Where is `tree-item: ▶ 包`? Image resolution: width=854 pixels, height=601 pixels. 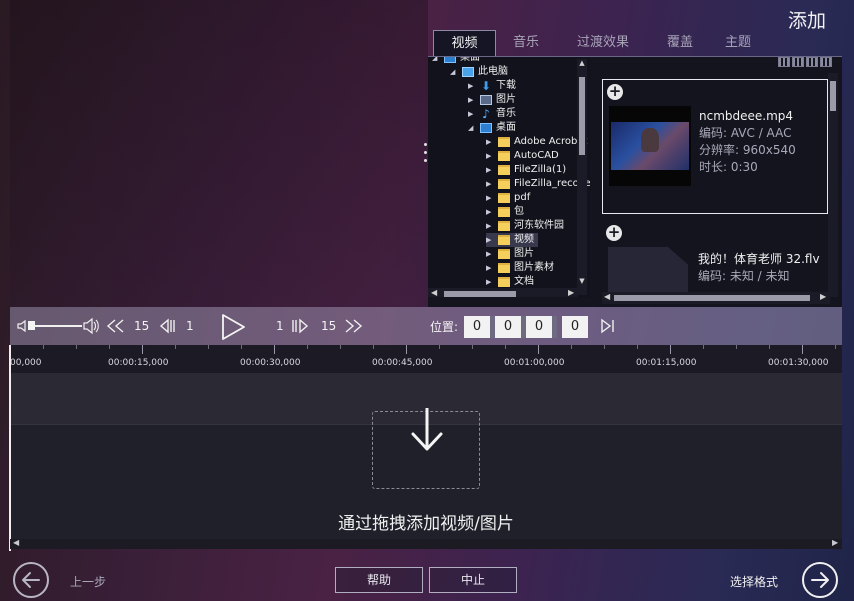 tree-item: ▶ 包 is located at coordinates (505, 212).